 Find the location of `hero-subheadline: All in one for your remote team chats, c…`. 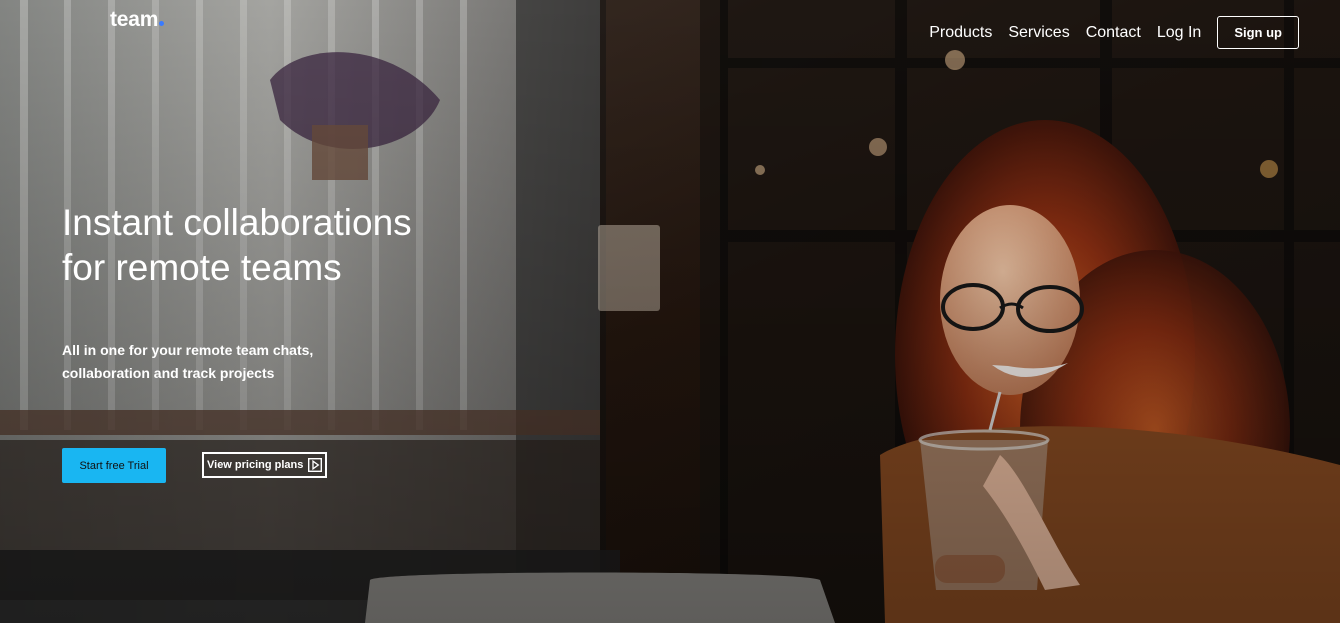

hero-subheadline: All in one for your remote team chats, c… is located at coordinates (188, 361).